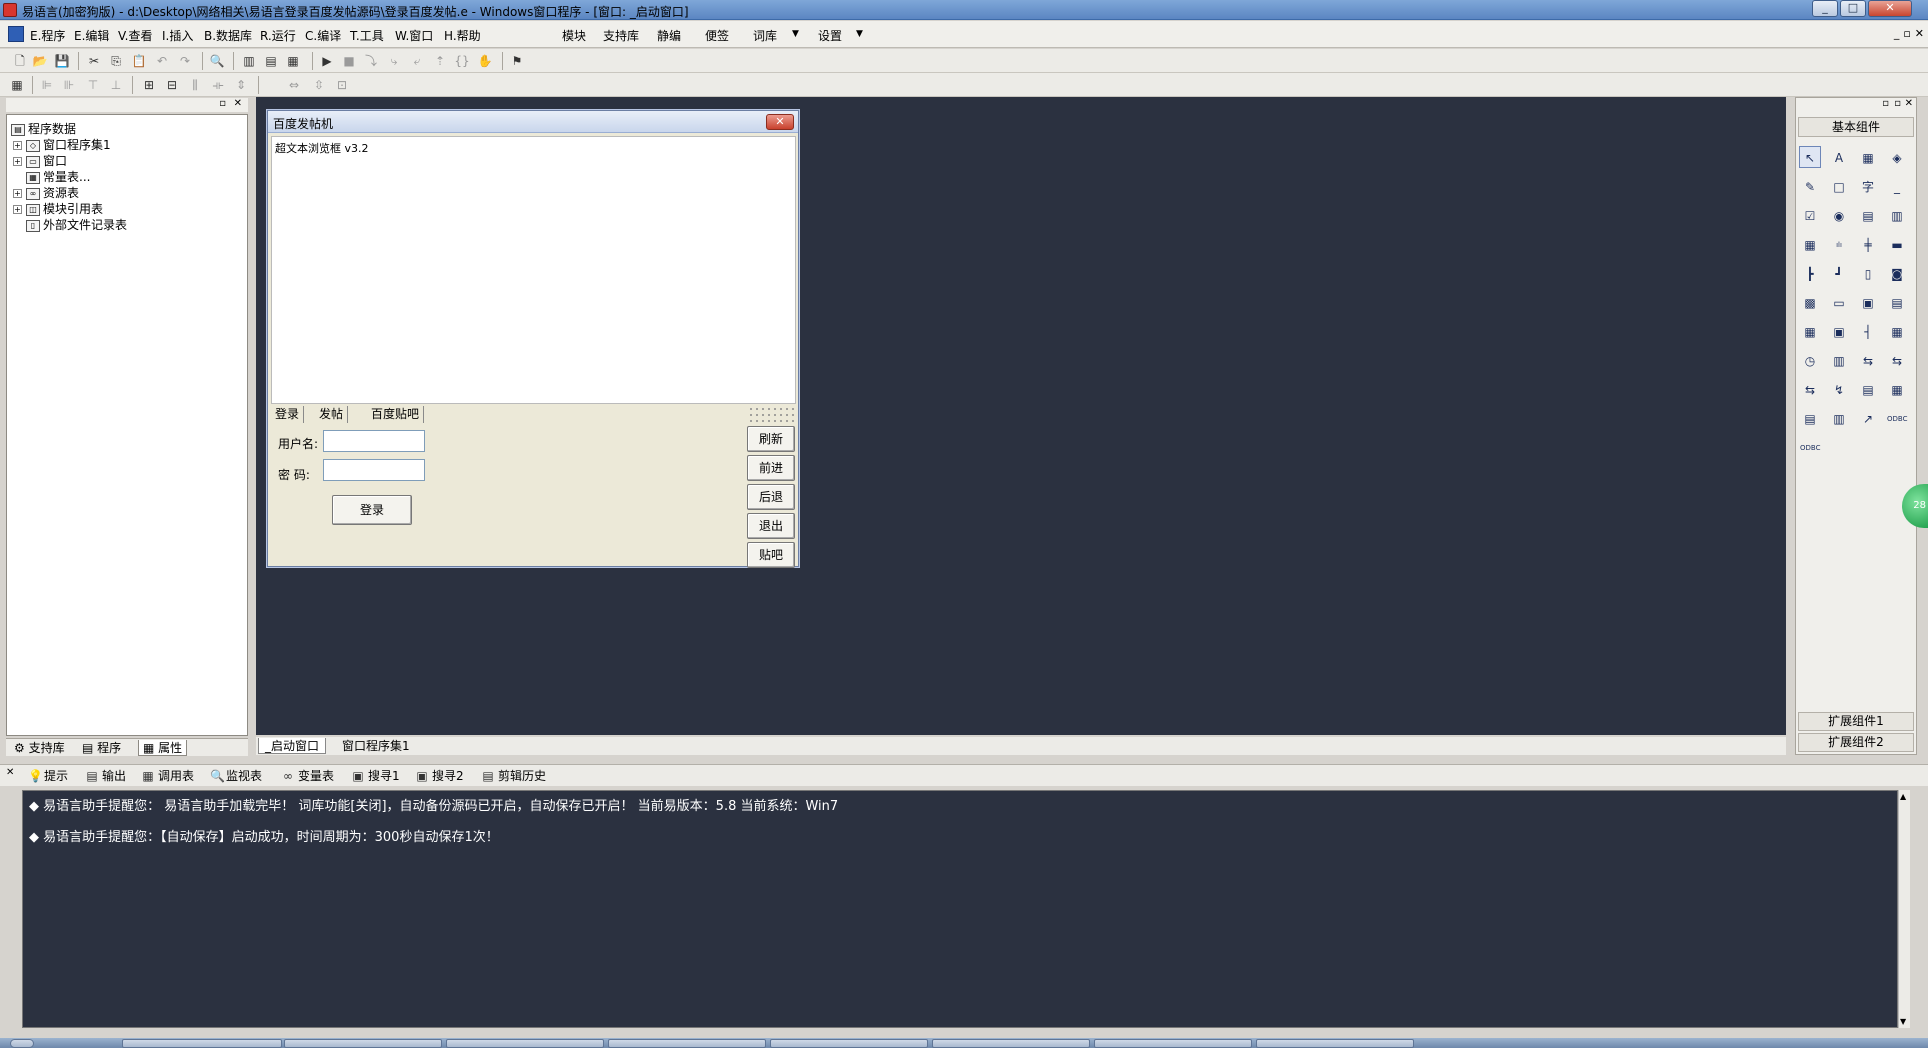 This screenshot has height=1048, width=1928. Describe the element at coordinates (271, 61) in the screenshot. I see `layout-2-icon: ▤` at that location.